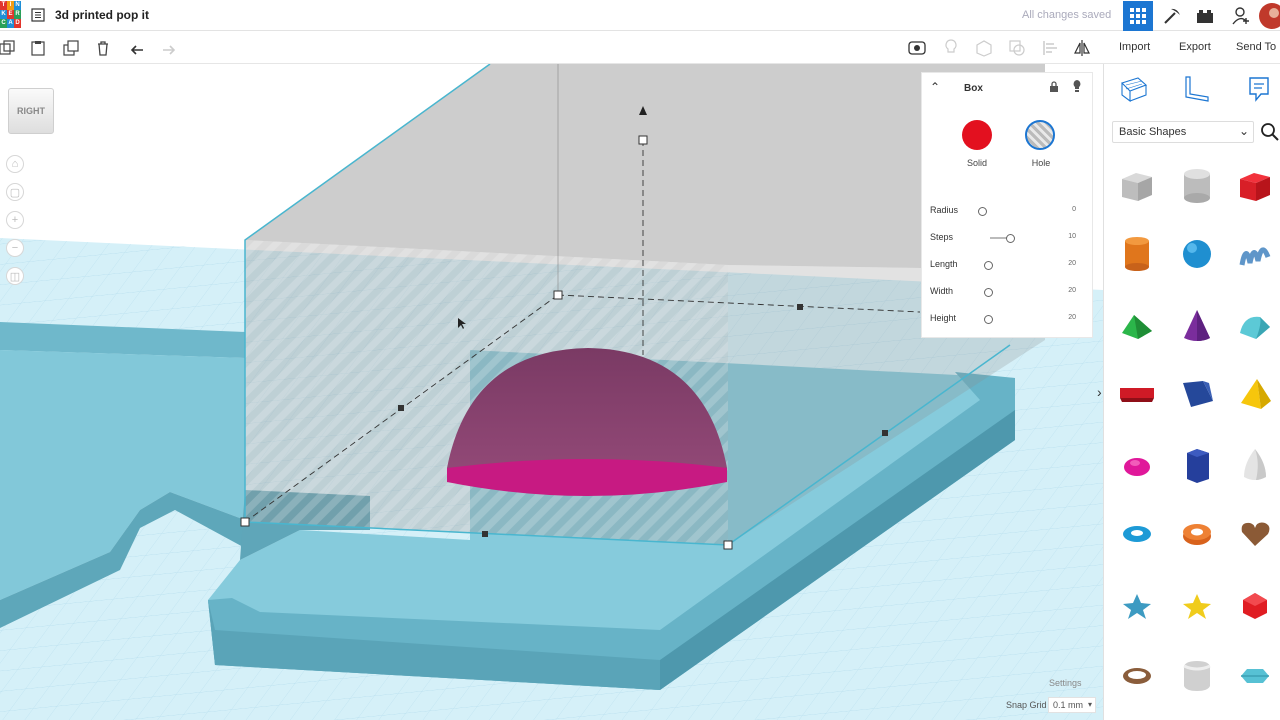 The height and width of the screenshot is (720, 1280). Describe the element at coordinates (977, 135) in the screenshot. I see `solid-color-swatch` at that location.